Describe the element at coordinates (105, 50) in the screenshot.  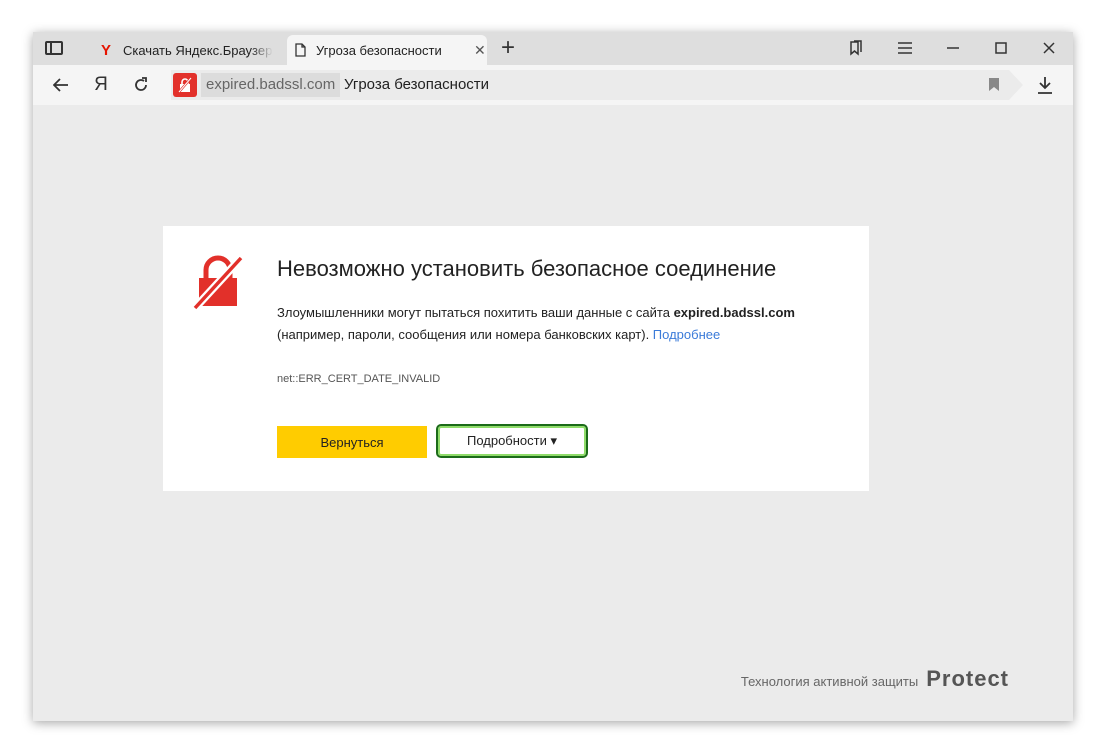
I see `yandex-logo-icon: Y` at that location.